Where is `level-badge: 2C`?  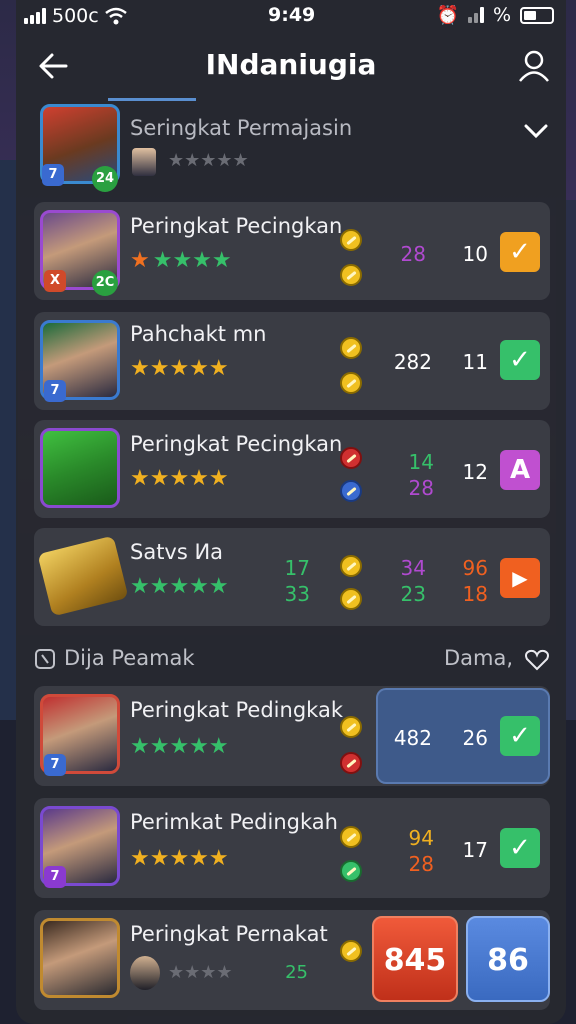
level-badge: 2C is located at coordinates (105, 283).